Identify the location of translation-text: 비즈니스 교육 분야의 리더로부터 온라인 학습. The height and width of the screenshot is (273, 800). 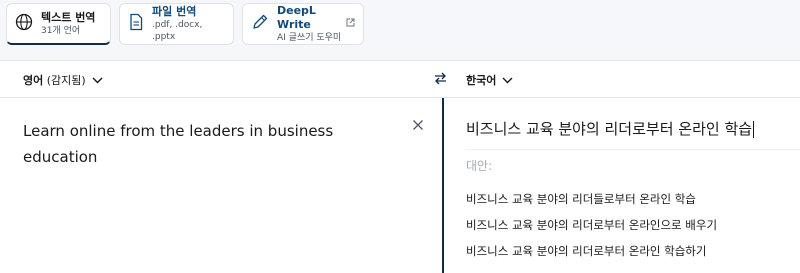
(609, 129).